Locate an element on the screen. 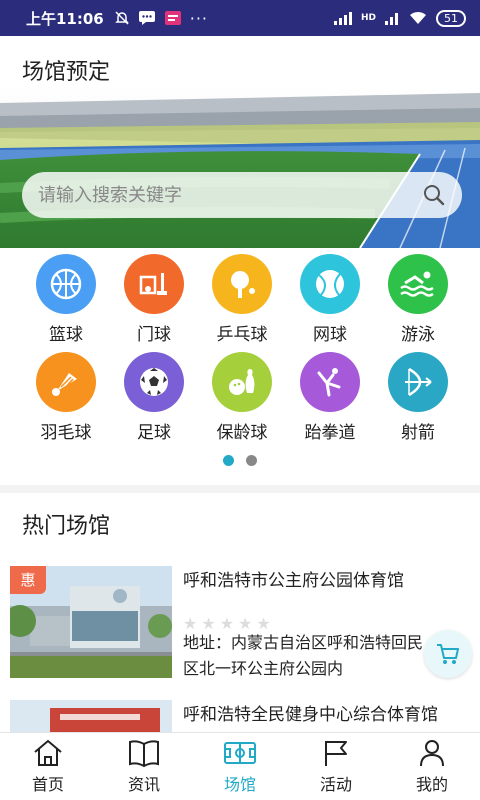  category-basketball: 篮球 is located at coordinates (66, 299).